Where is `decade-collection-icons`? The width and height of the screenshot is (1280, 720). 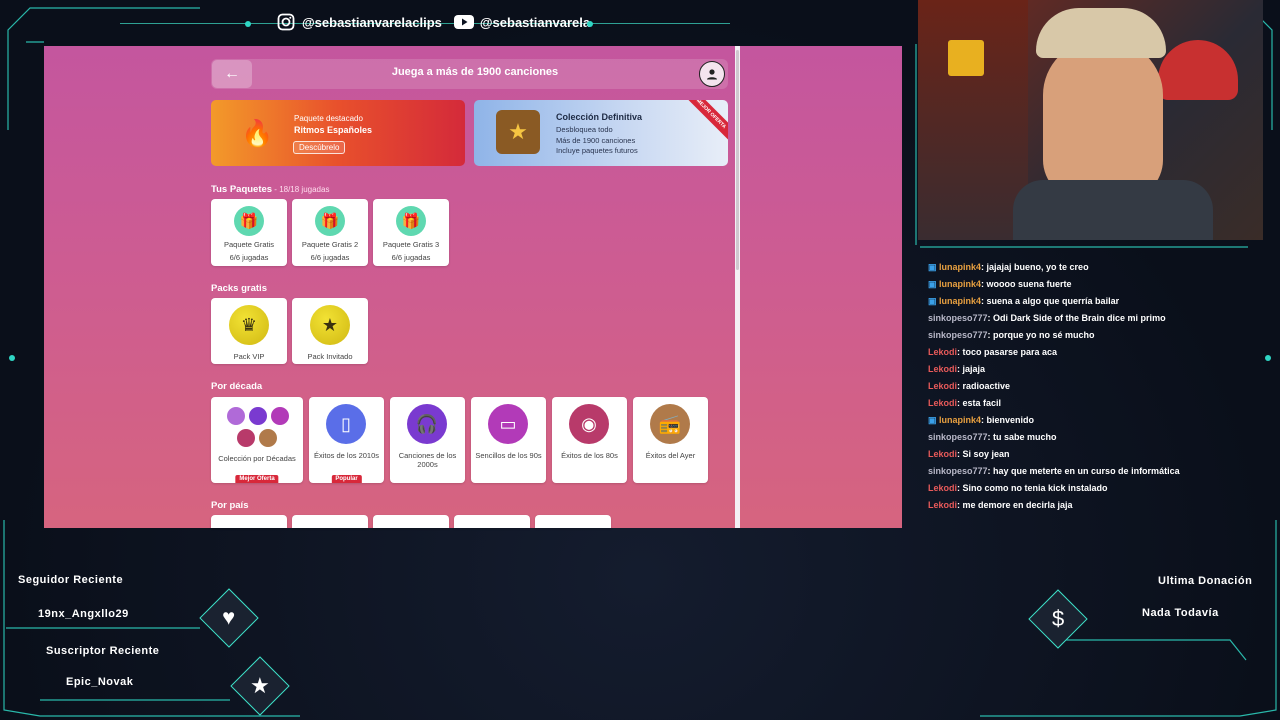
decade-collection-icons is located at coordinates (258, 427).